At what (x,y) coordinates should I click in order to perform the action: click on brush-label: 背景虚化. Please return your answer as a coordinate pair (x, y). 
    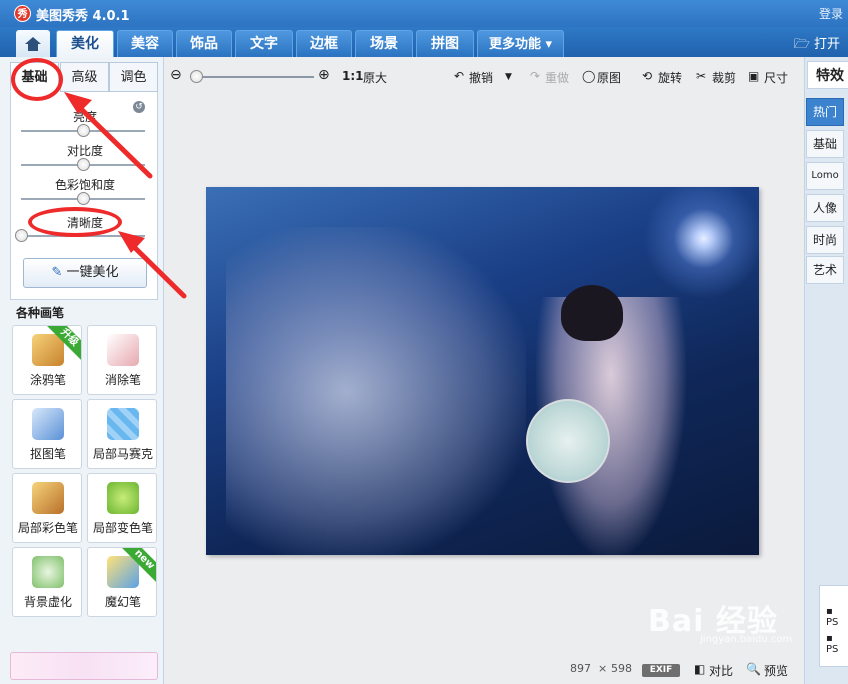
    Looking at the image, I should click on (47, 602).